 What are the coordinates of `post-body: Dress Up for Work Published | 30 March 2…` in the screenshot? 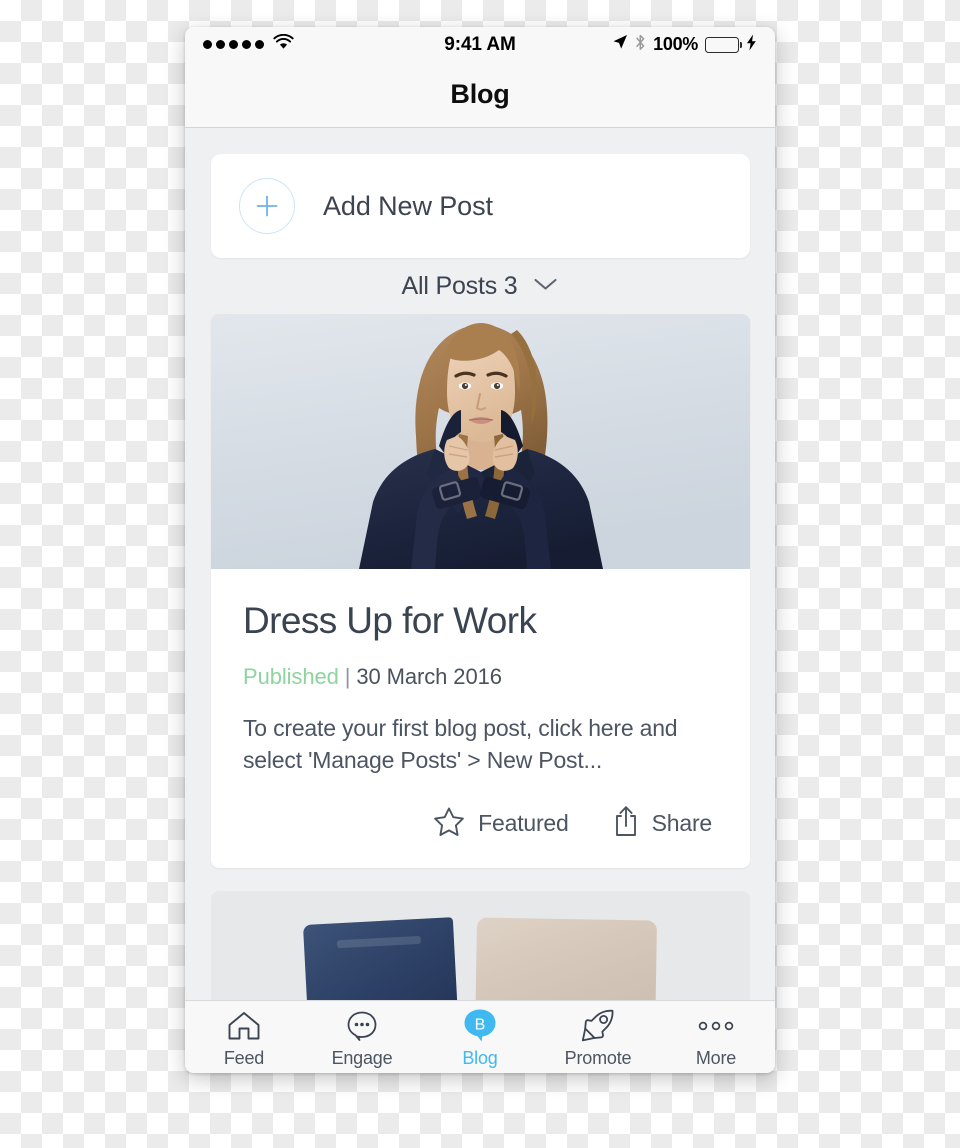 It's located at (480, 718).